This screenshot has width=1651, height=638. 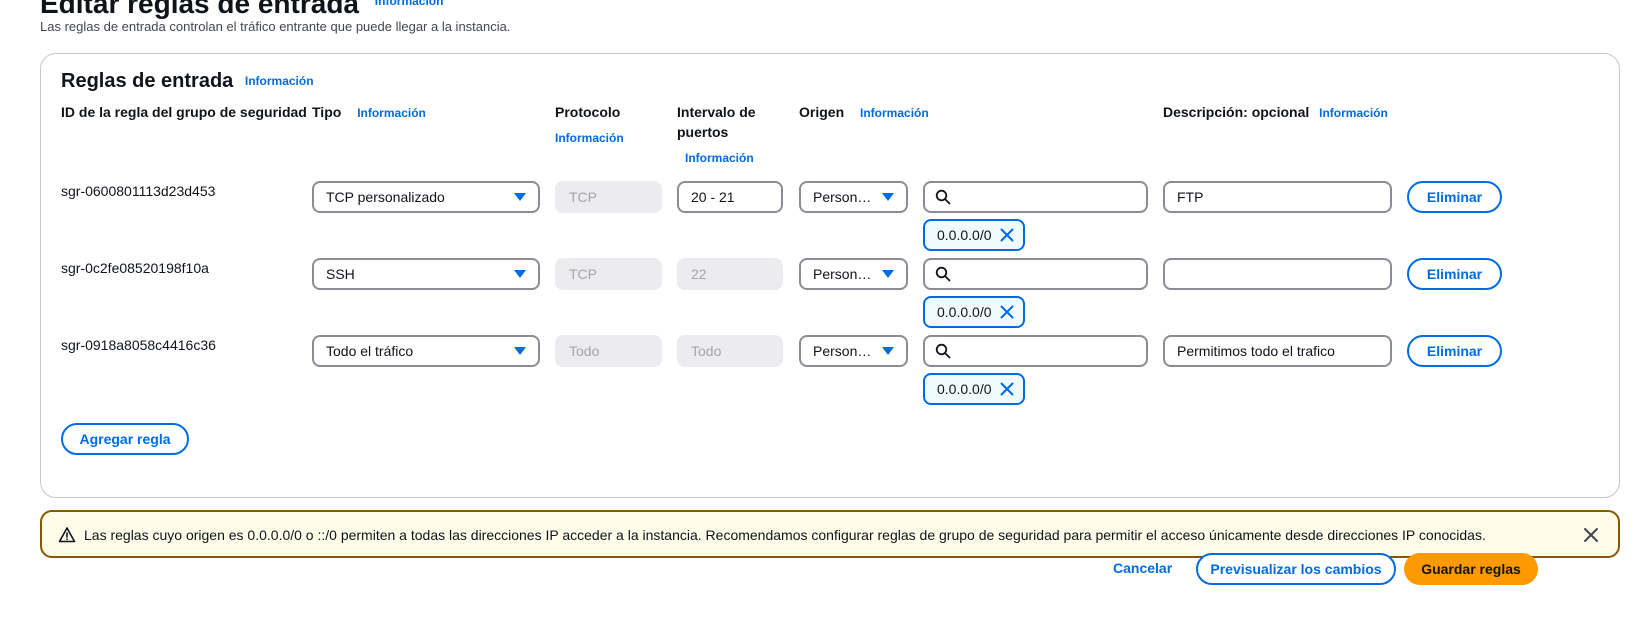 I want to click on rule-id: sgr-0918a8058c4416c36, so click(x=138, y=345).